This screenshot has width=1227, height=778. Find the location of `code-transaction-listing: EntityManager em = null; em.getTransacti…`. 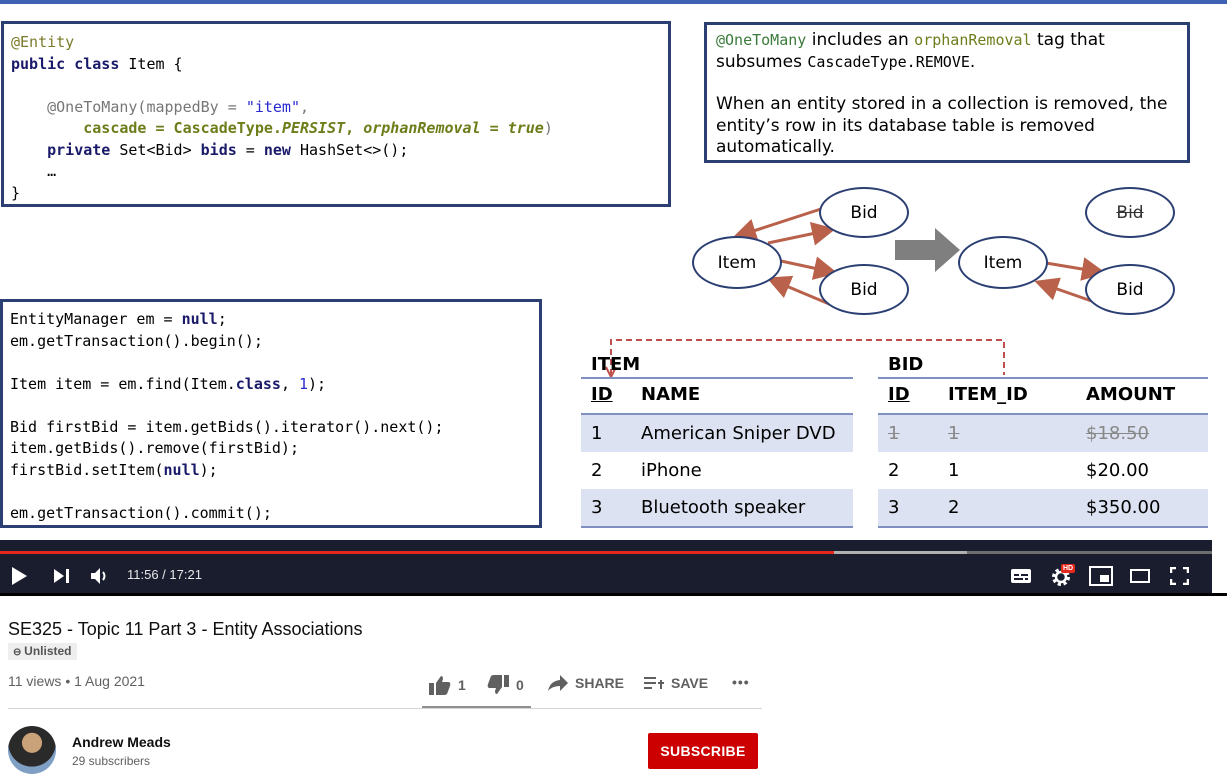

code-transaction-listing: EntityManager em = null; em.getTransacti… is located at coordinates (227, 416).